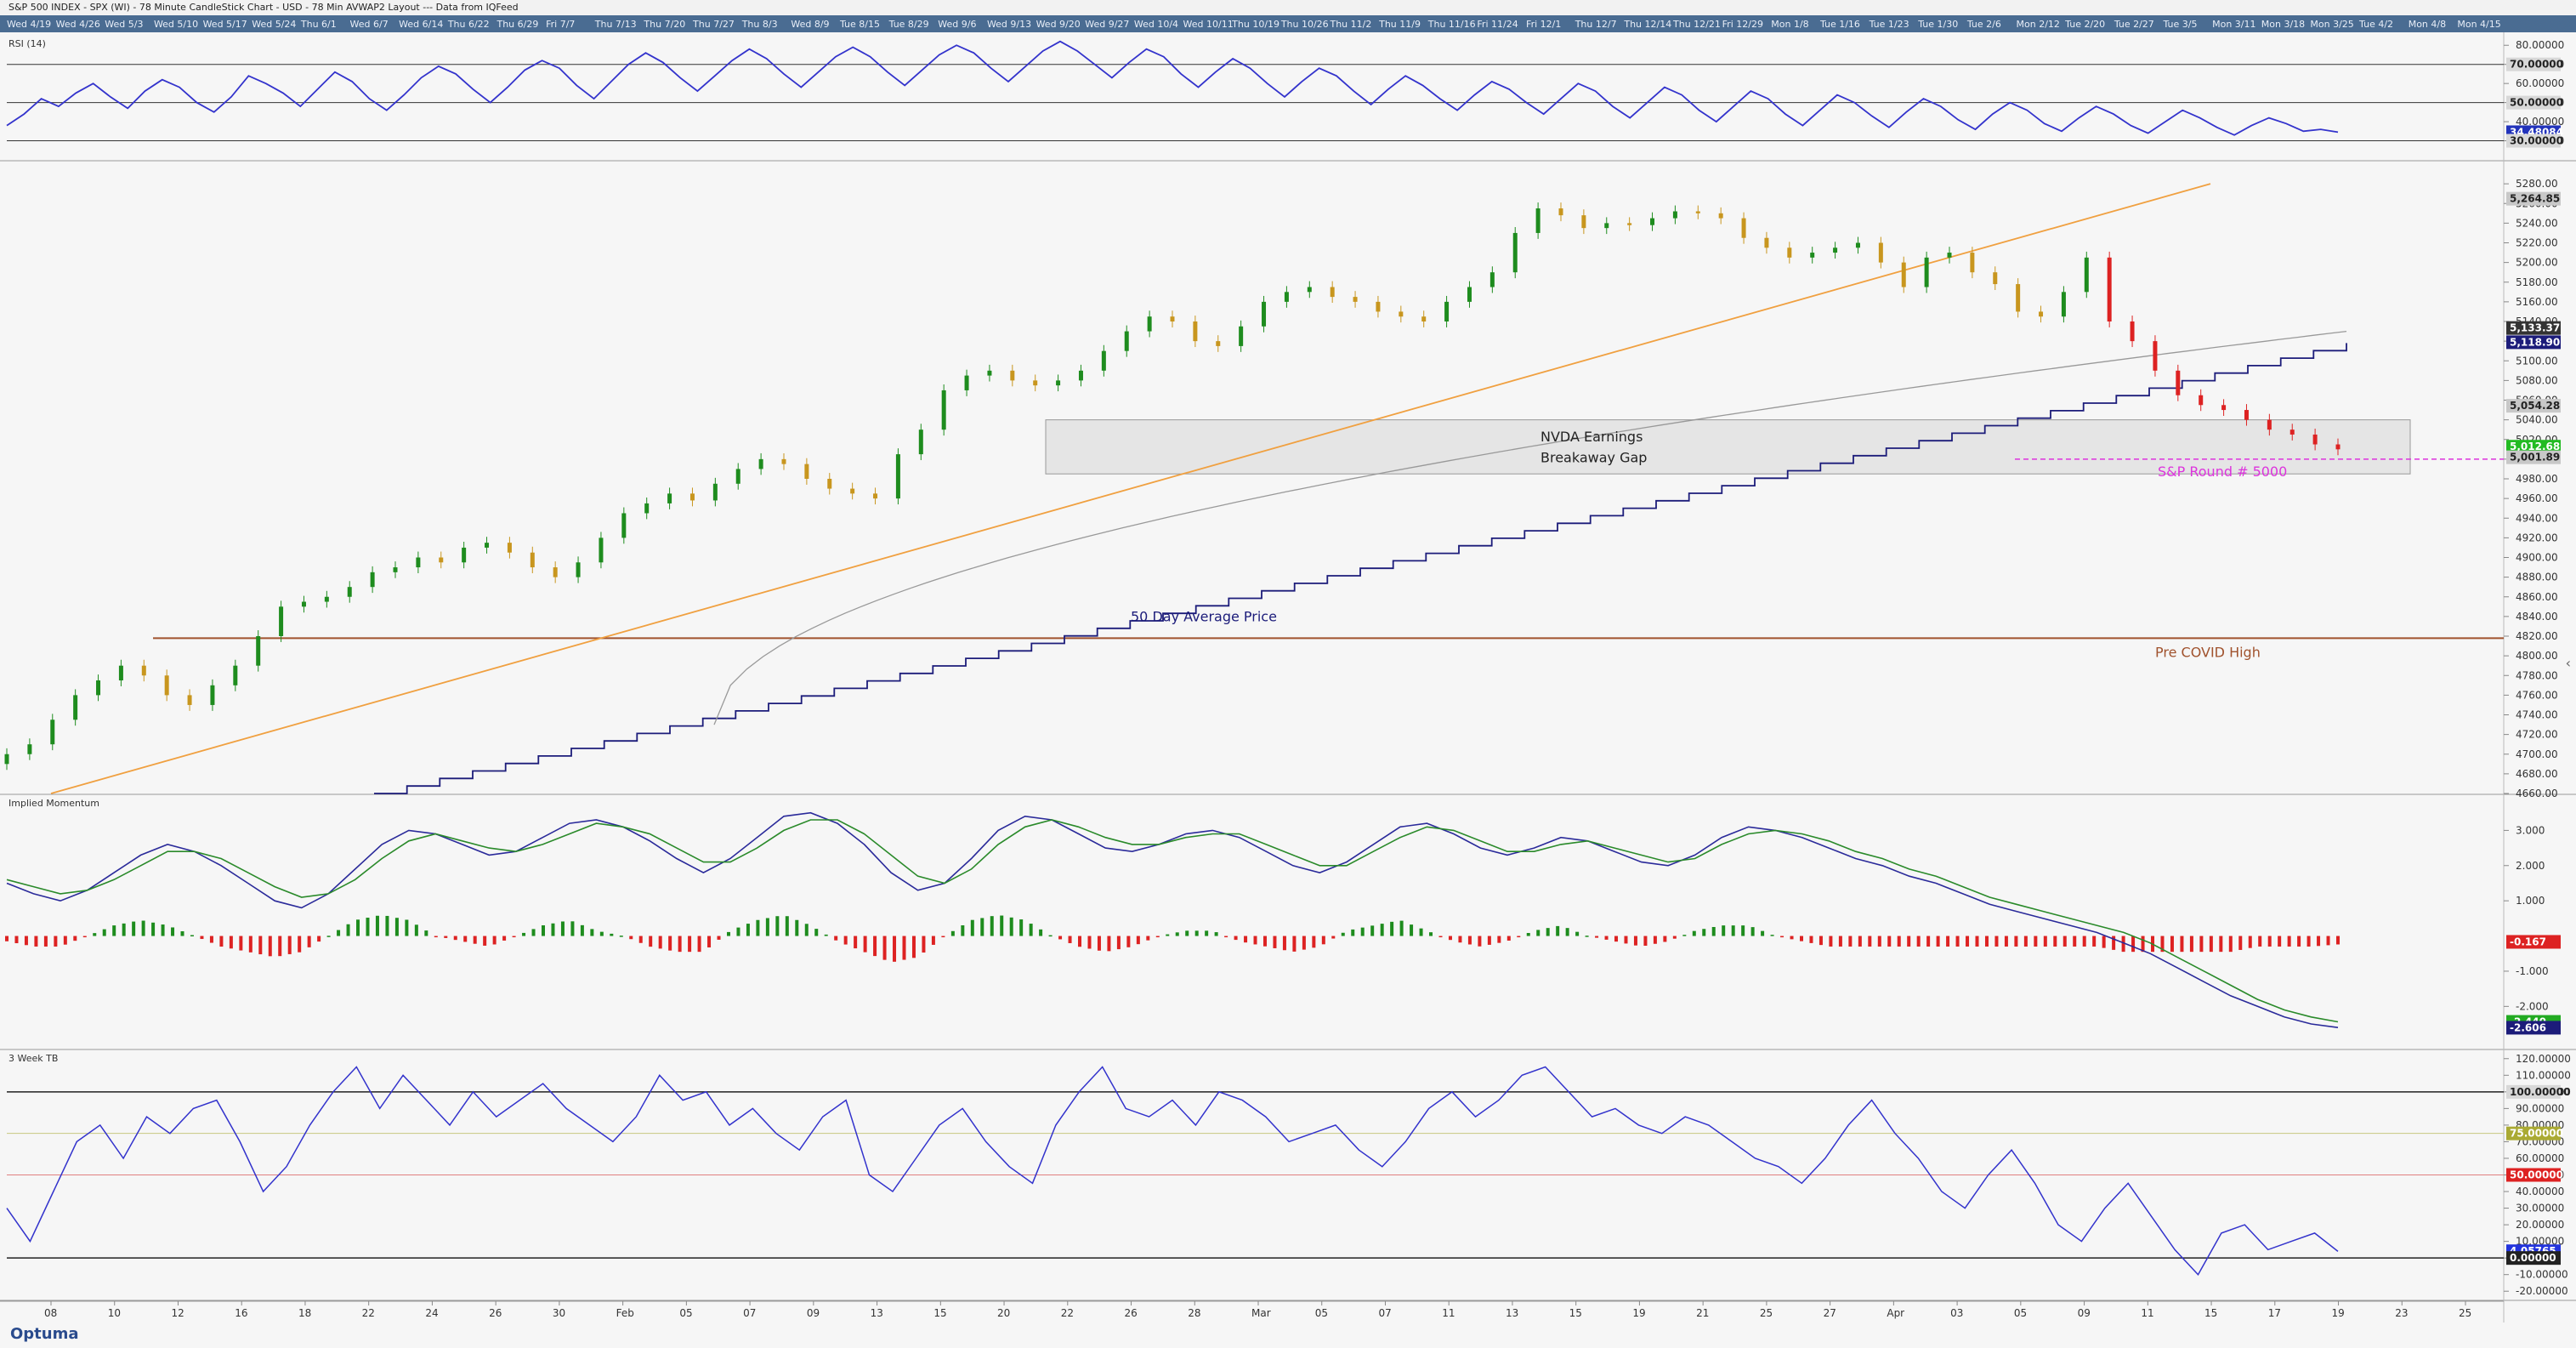  What do you see at coordinates (664, 24) in the screenshot?
I see `date-strip-label: Thu 7/20` at bounding box center [664, 24].